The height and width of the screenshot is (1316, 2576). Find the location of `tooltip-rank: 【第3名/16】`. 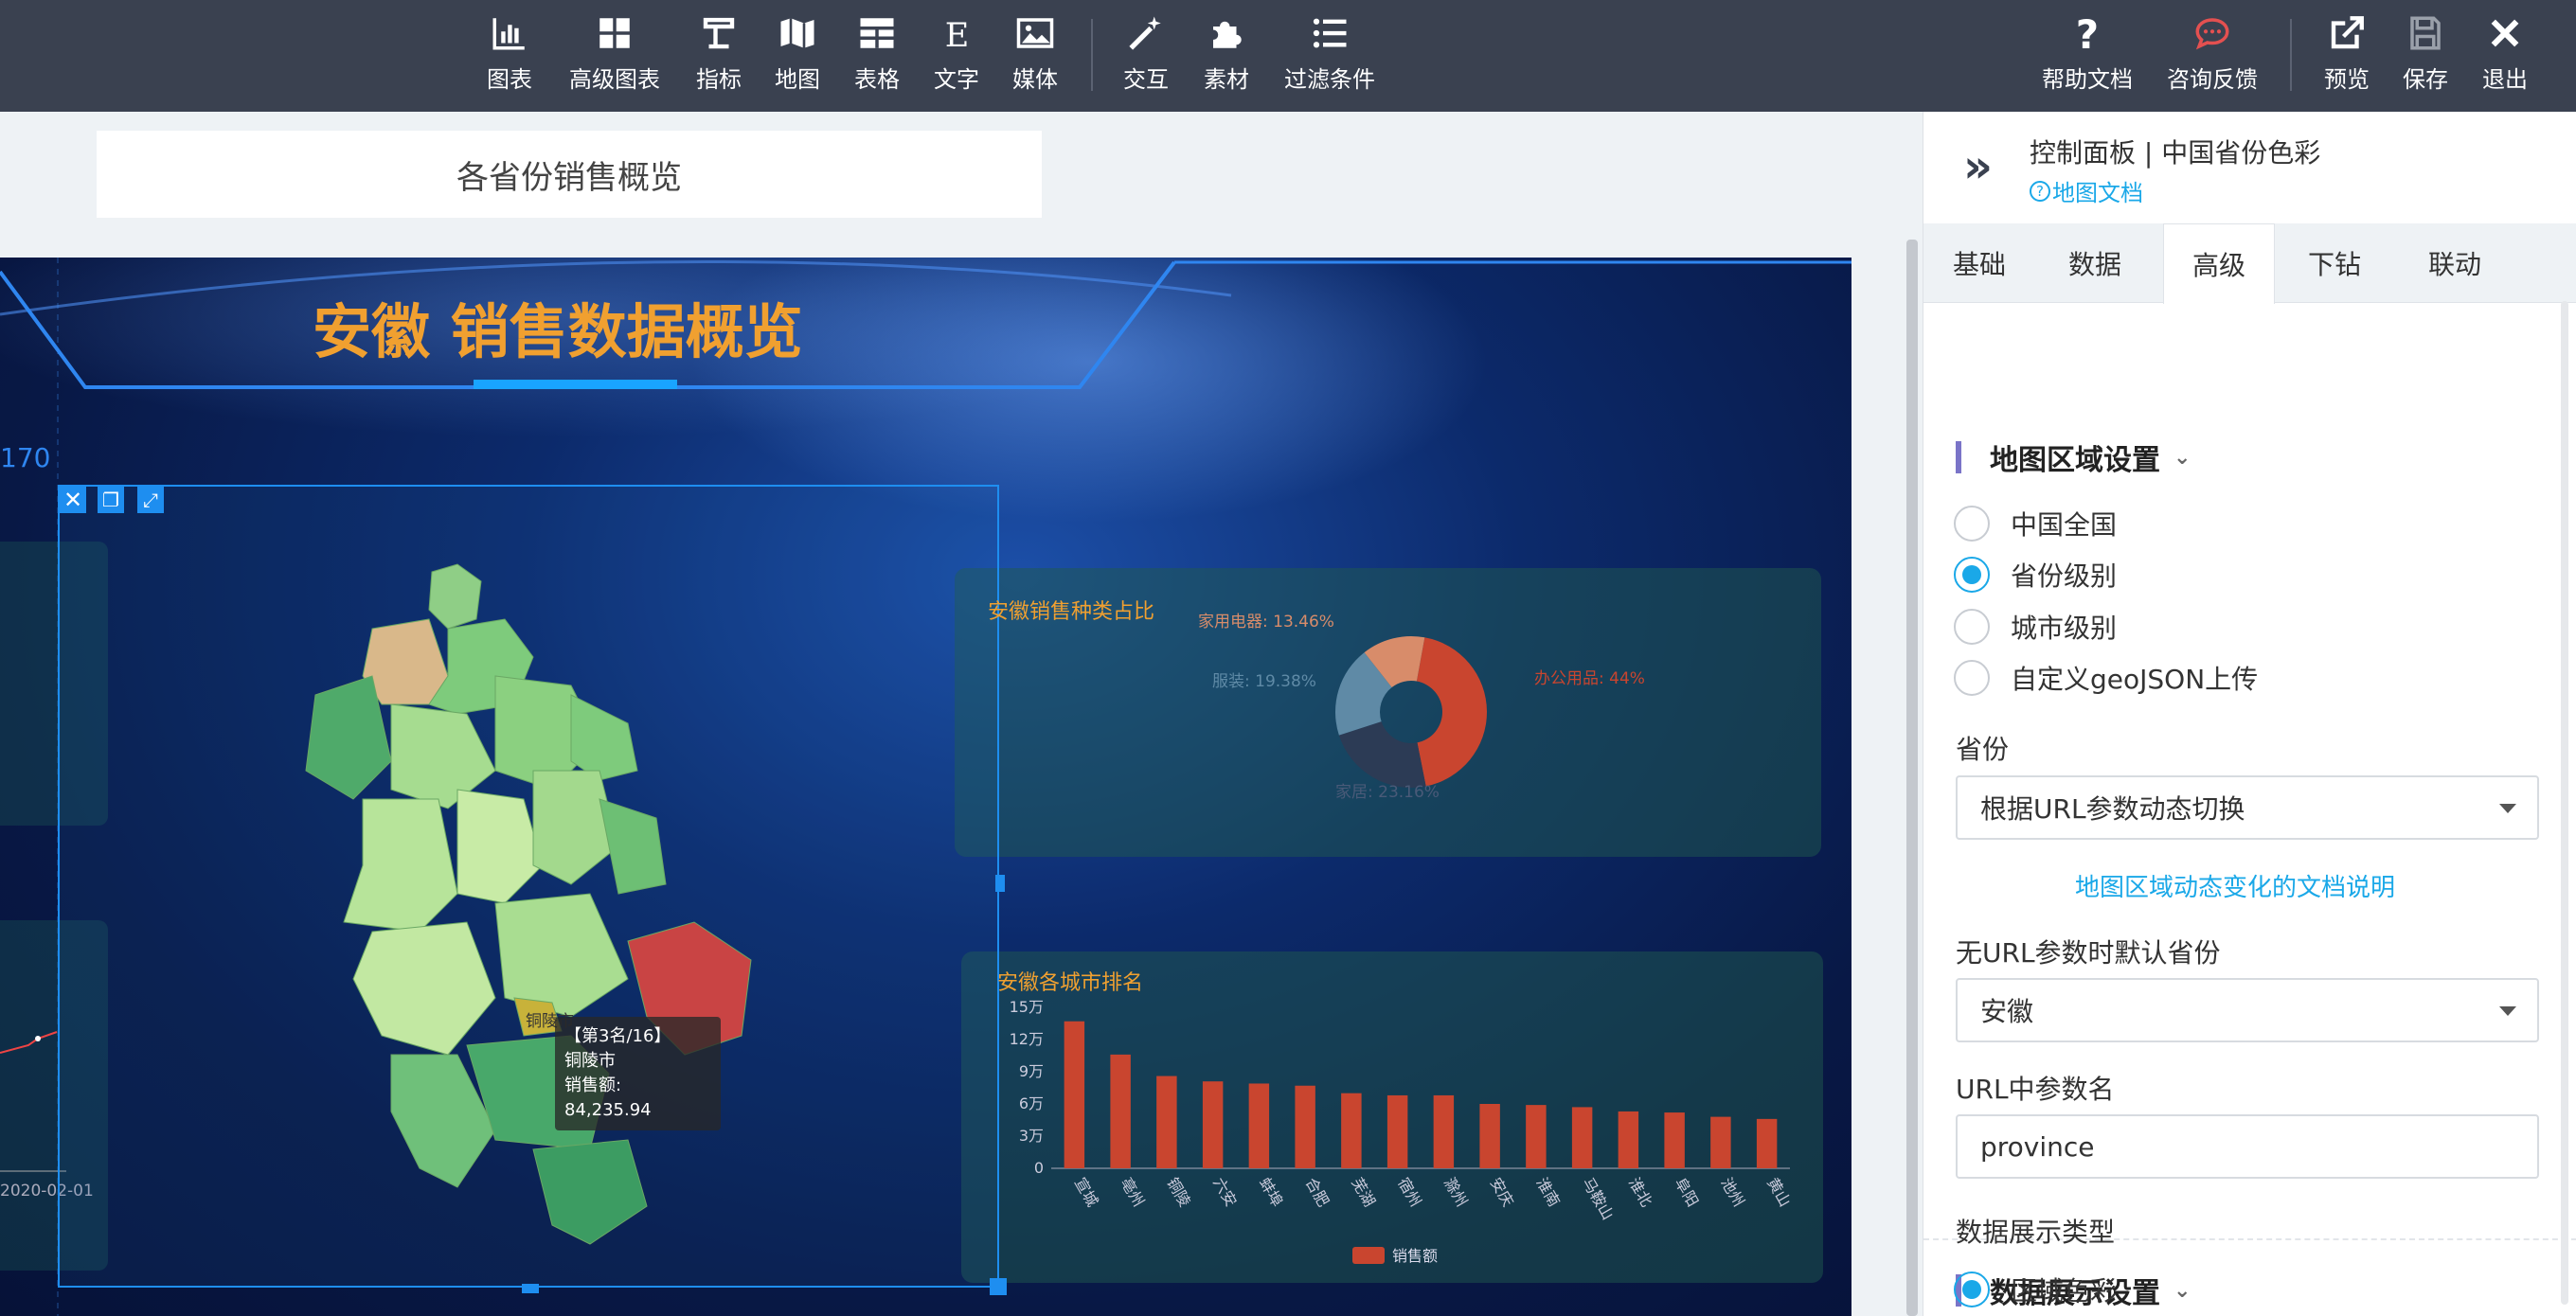

tooltip-rank: 【第3名/16】 is located at coordinates (617, 1036).